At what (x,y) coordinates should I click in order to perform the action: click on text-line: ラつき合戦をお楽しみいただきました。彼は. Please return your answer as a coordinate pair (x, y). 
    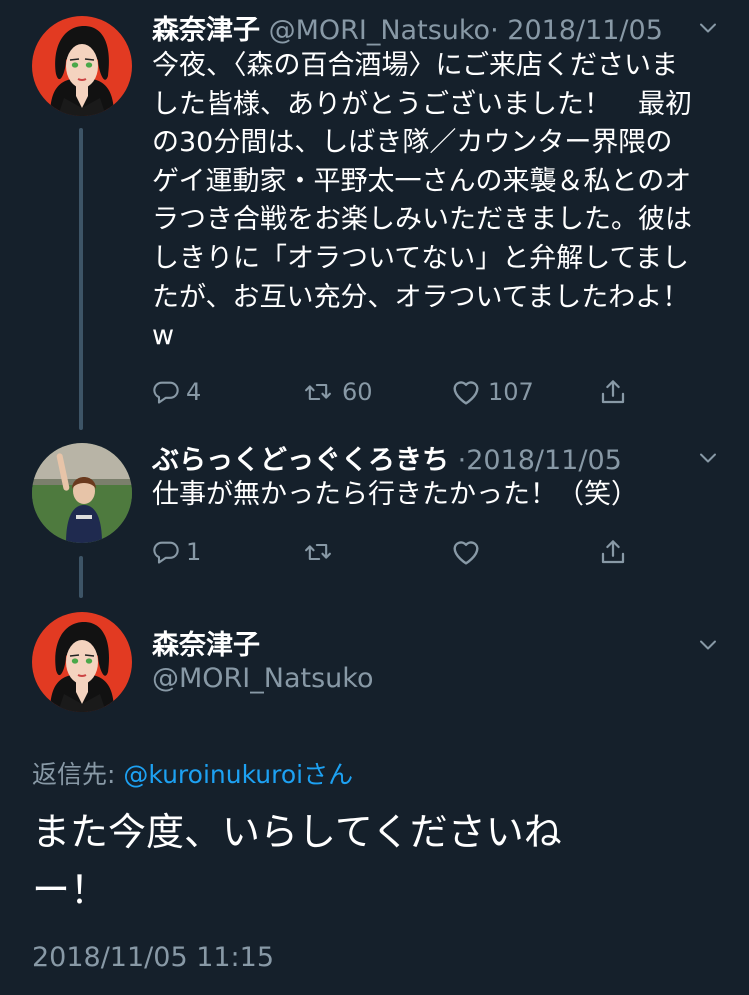
    Looking at the image, I should click on (422, 220).